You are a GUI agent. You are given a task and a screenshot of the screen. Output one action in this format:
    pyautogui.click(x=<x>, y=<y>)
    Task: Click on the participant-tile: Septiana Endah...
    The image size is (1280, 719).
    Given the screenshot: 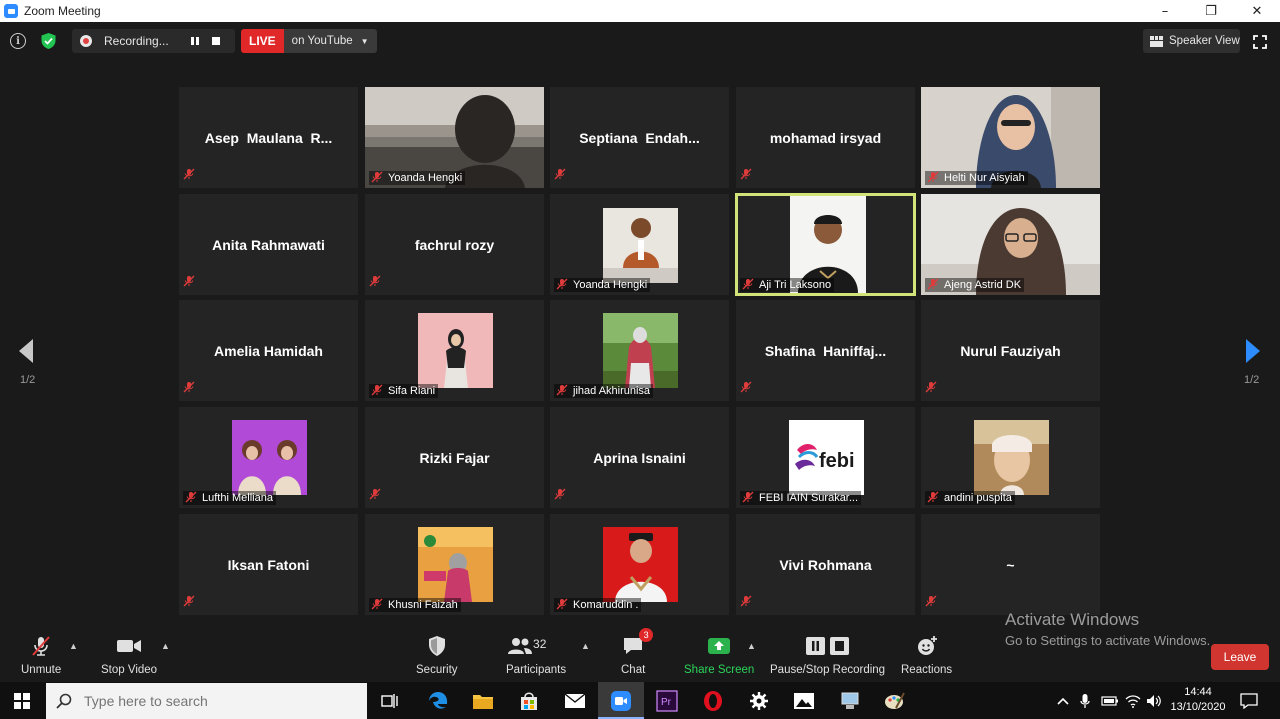 What is the action you would take?
    pyautogui.click(x=639, y=137)
    